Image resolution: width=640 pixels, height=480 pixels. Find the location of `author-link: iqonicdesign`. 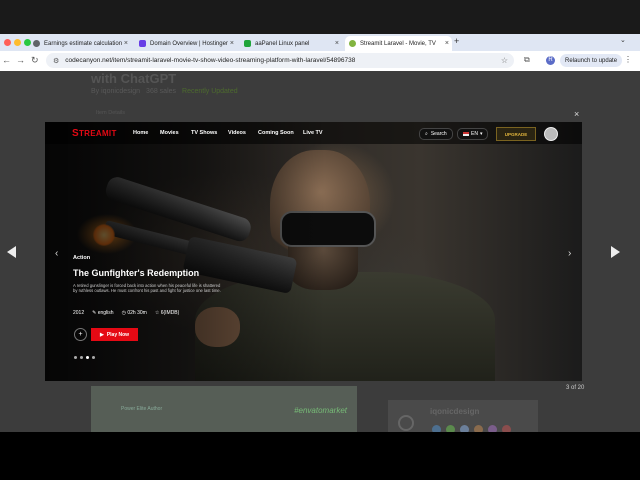

author-link: iqonicdesign is located at coordinates (120, 91).